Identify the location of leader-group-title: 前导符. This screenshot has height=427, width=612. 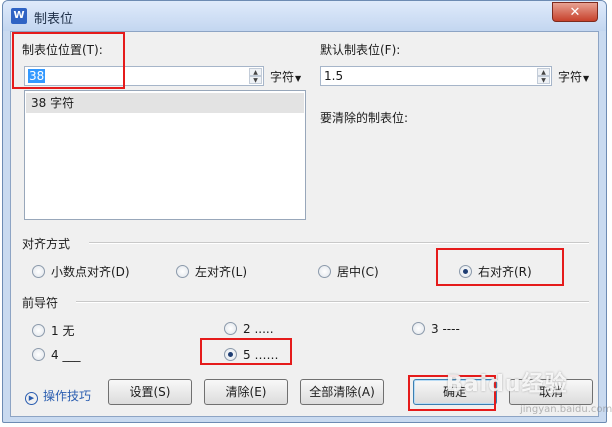
(40, 303).